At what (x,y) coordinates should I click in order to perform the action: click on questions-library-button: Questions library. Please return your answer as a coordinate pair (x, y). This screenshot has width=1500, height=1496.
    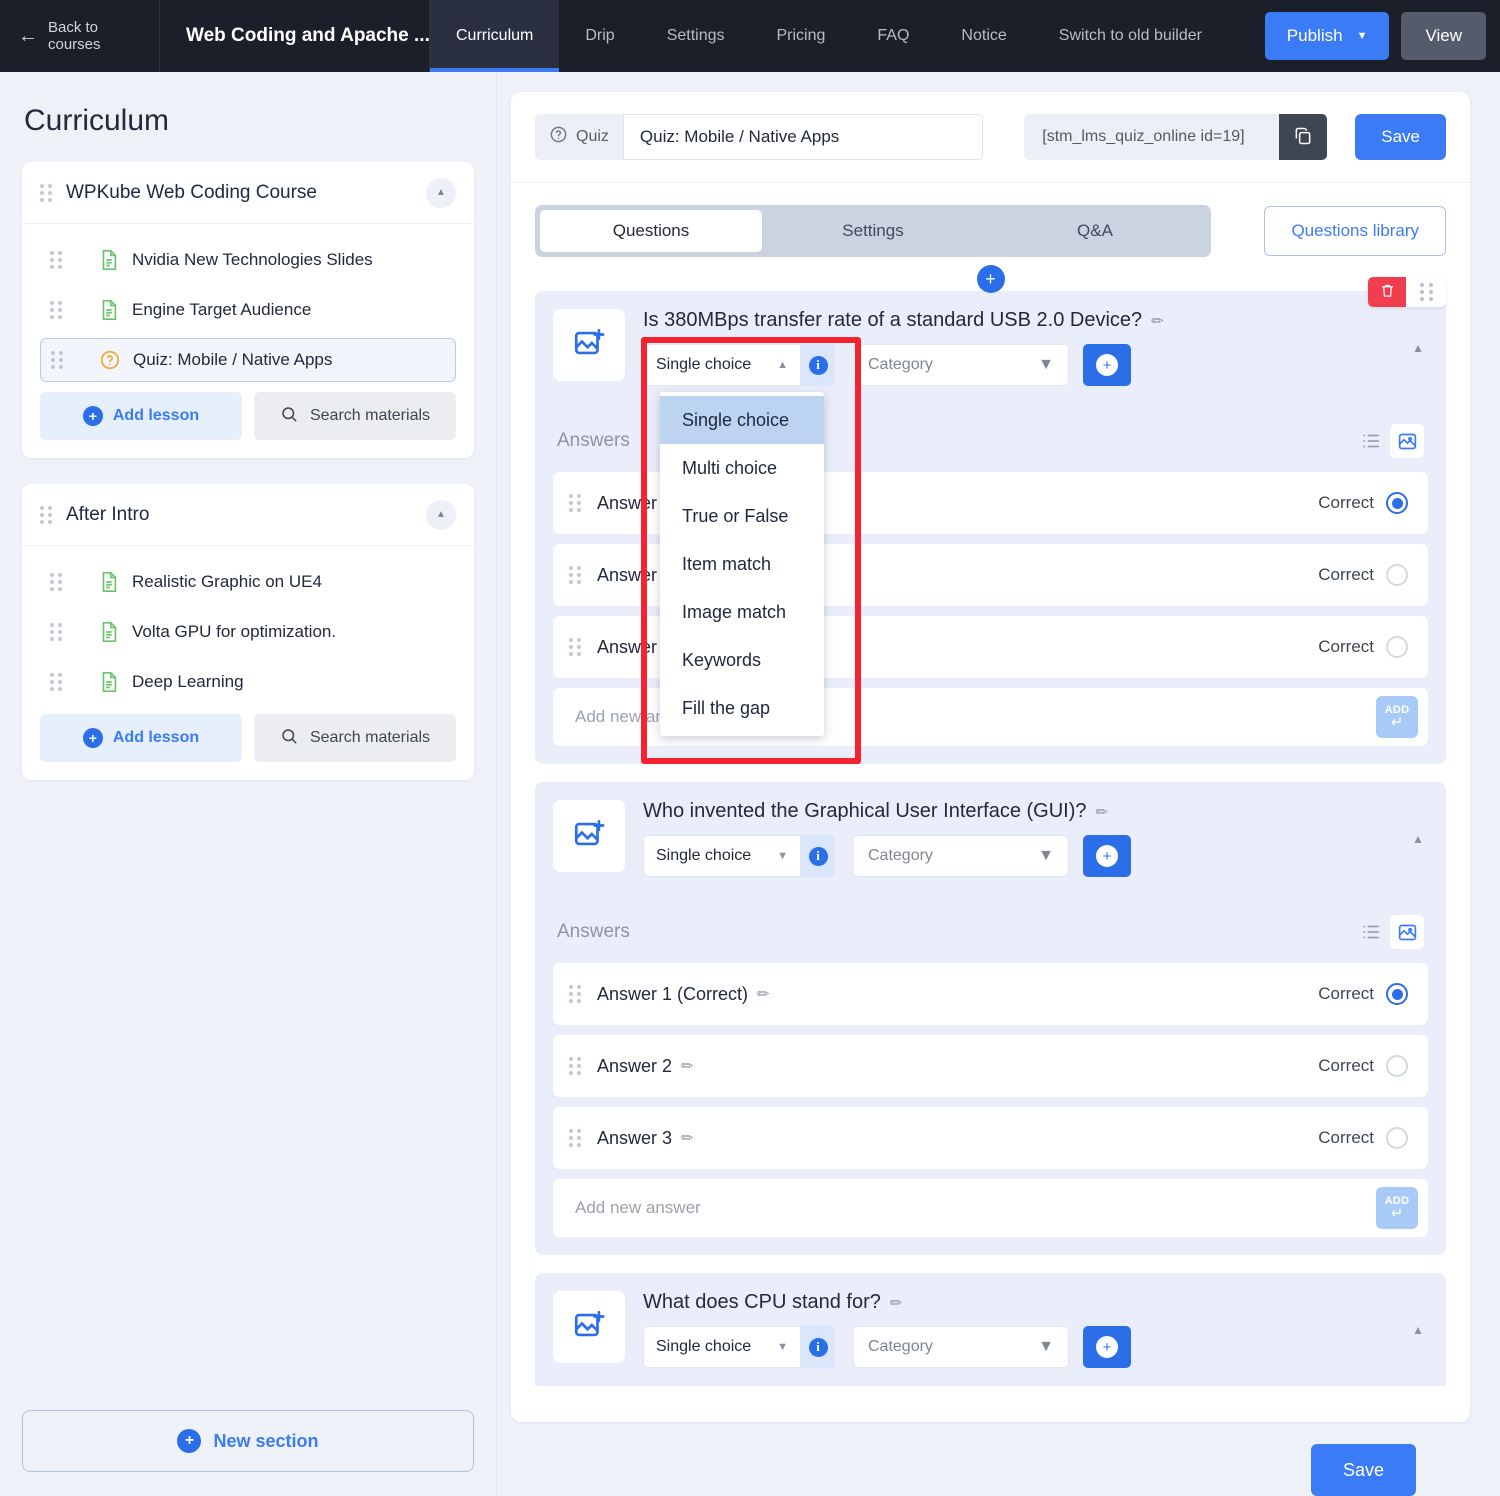
    Looking at the image, I should click on (1355, 231).